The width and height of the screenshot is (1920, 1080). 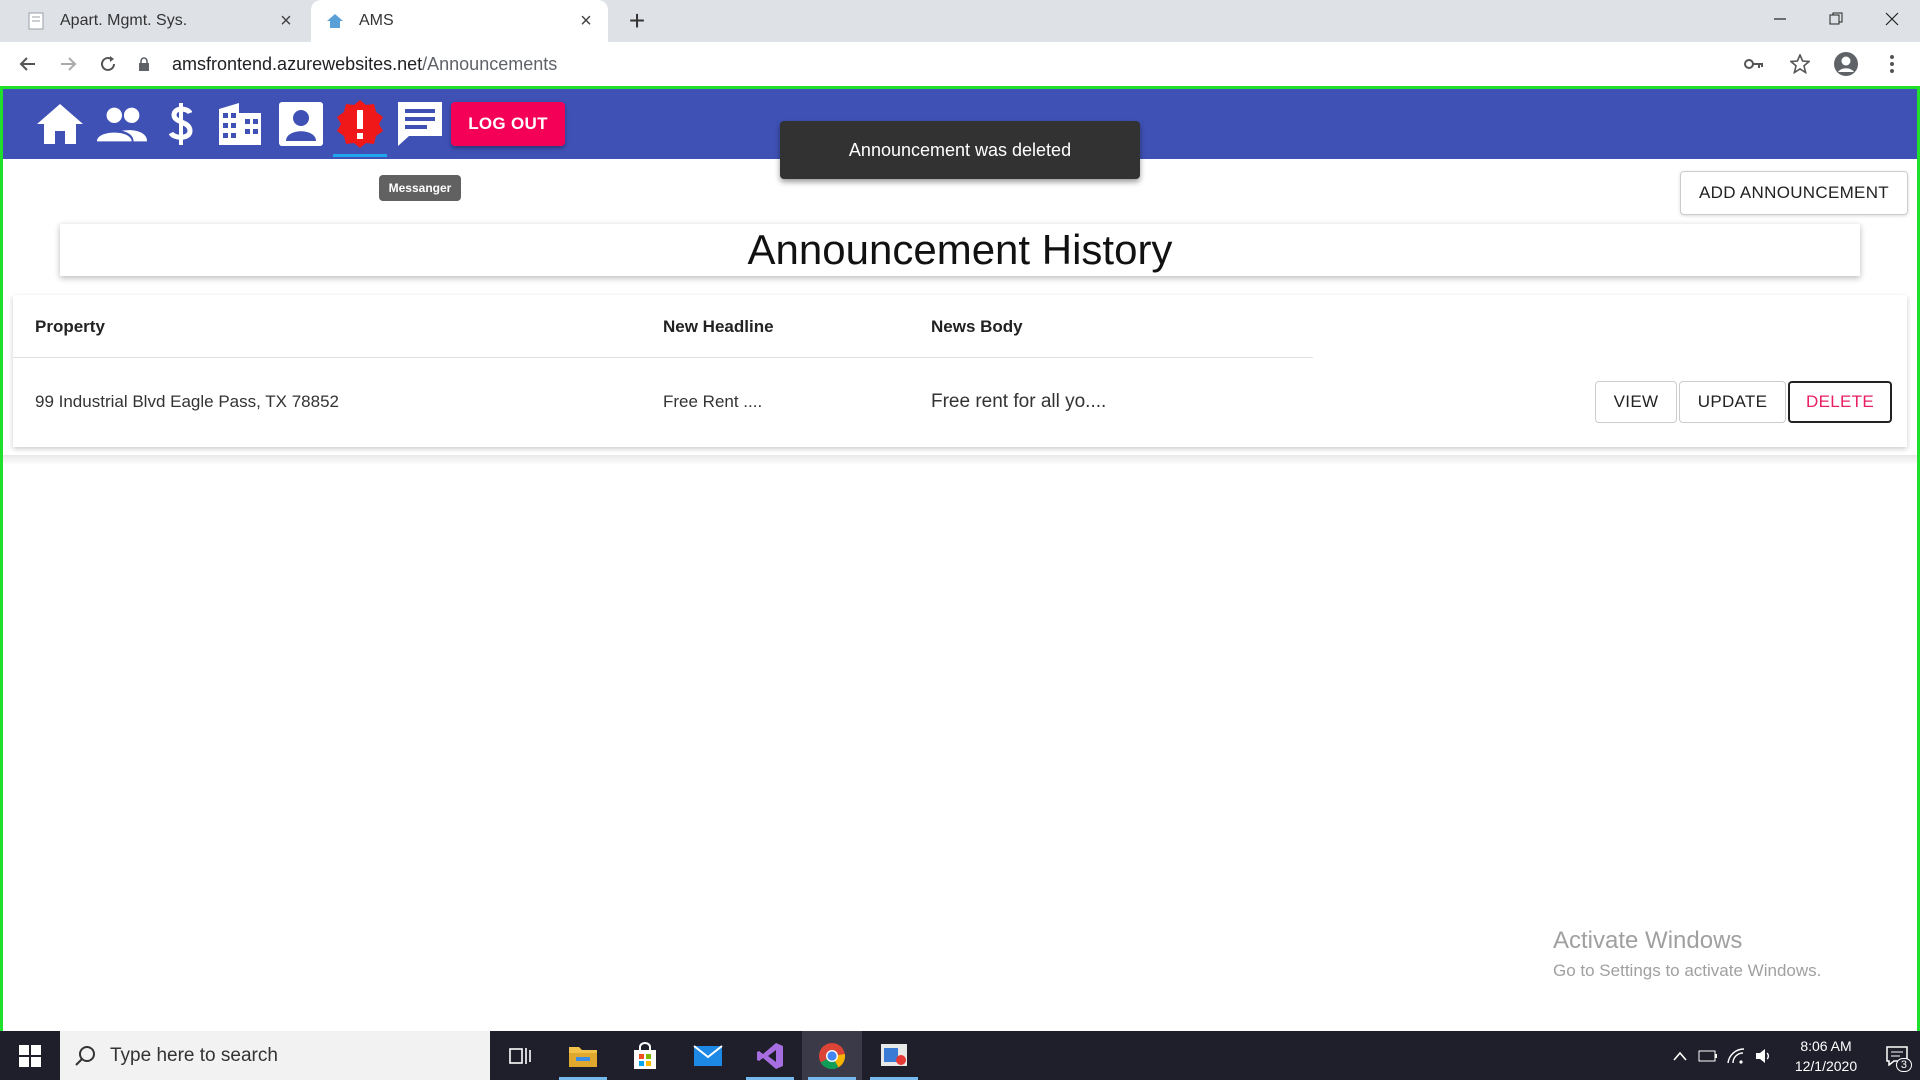 I want to click on key-icon, so click(x=1754, y=64).